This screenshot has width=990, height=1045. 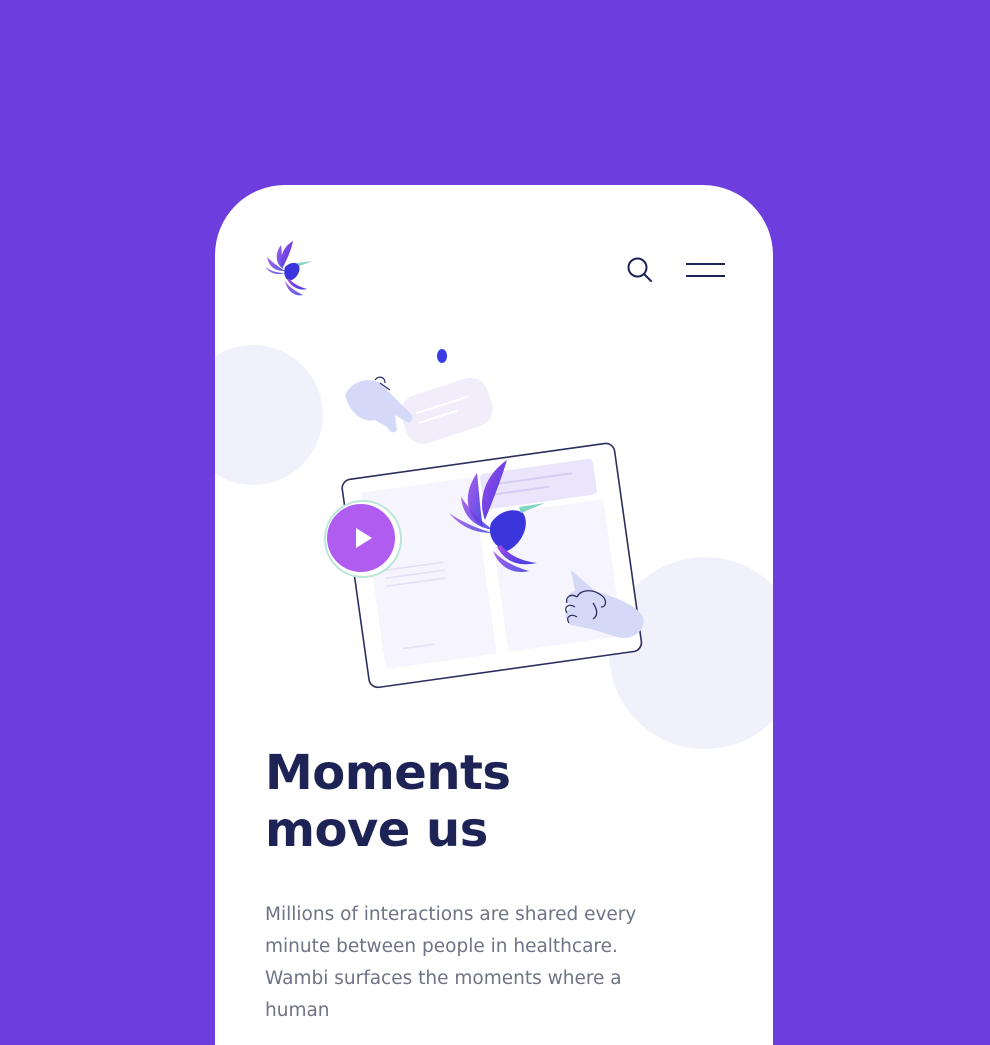 I want to click on hand-left, so click(x=379, y=406).